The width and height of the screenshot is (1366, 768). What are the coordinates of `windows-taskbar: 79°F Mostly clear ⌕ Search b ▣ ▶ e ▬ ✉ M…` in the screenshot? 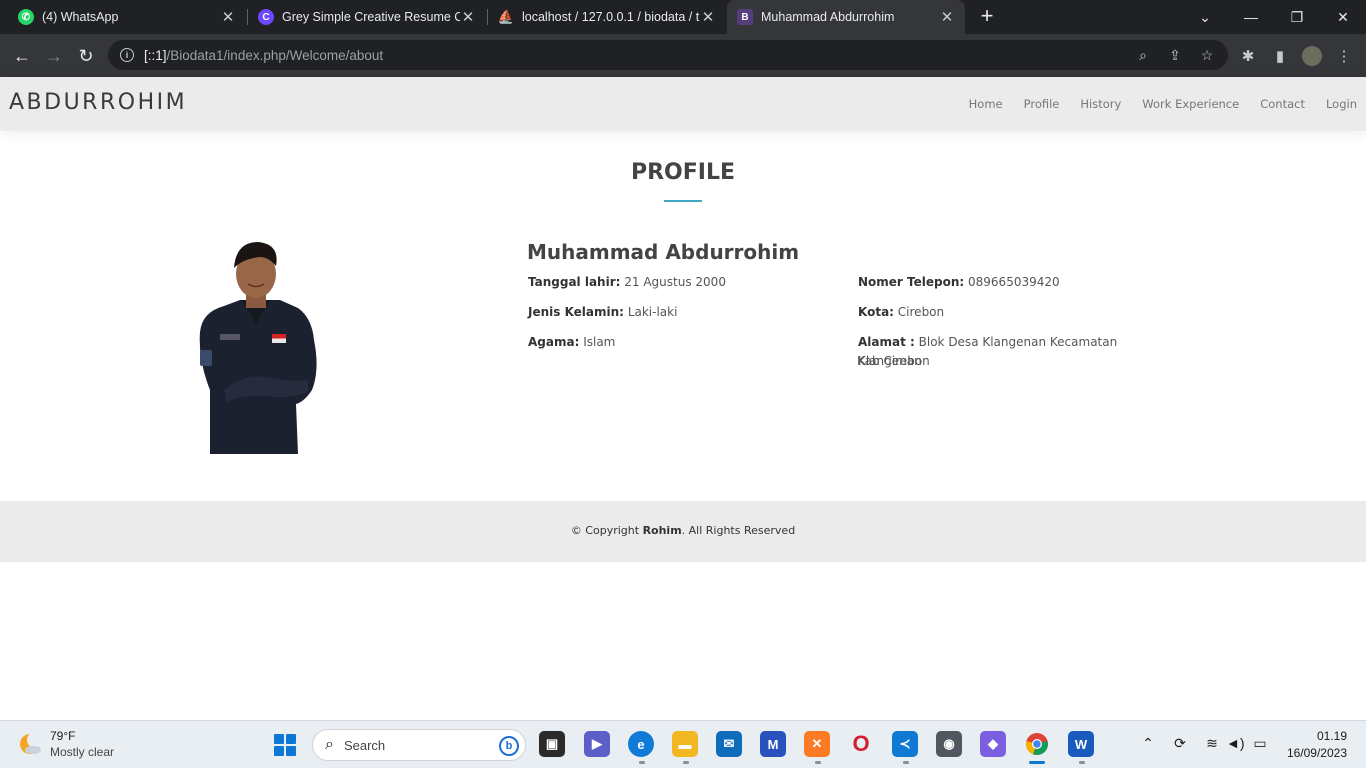 It's located at (683, 744).